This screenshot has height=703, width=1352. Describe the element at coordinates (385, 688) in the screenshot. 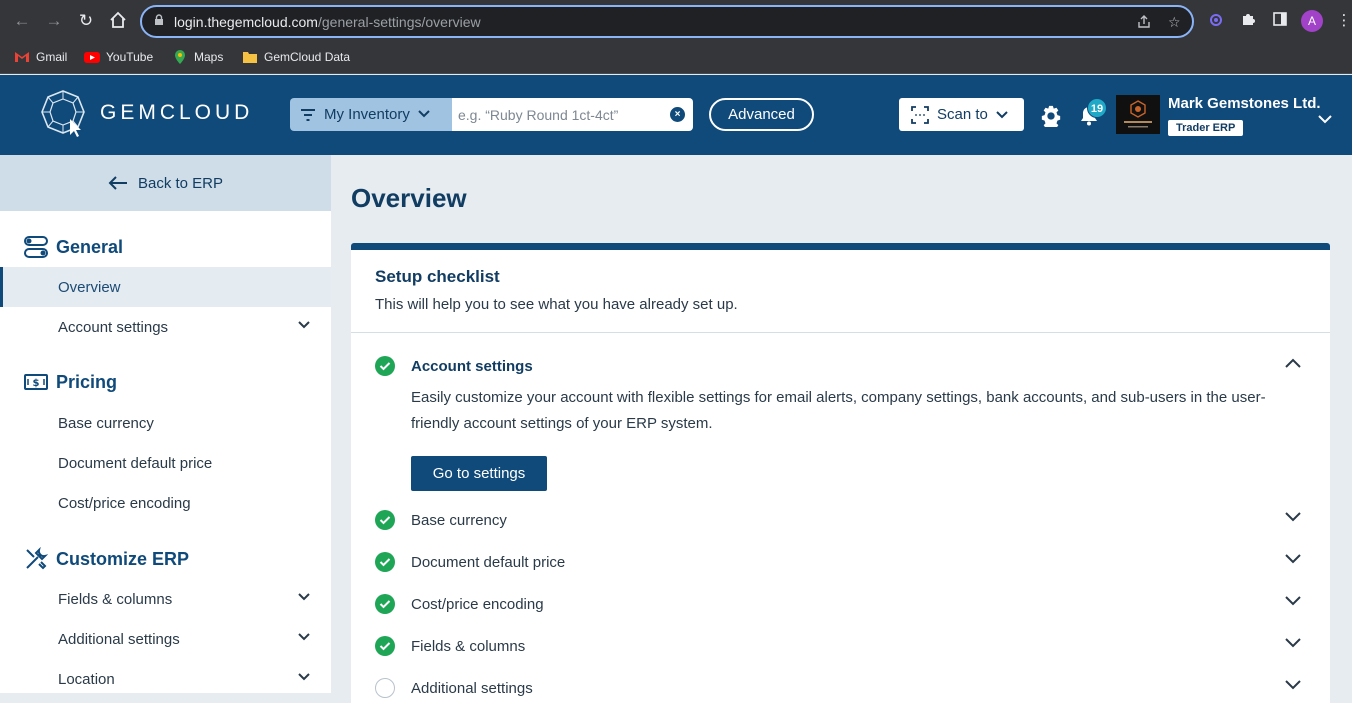

I see `empty-circle-icon` at that location.